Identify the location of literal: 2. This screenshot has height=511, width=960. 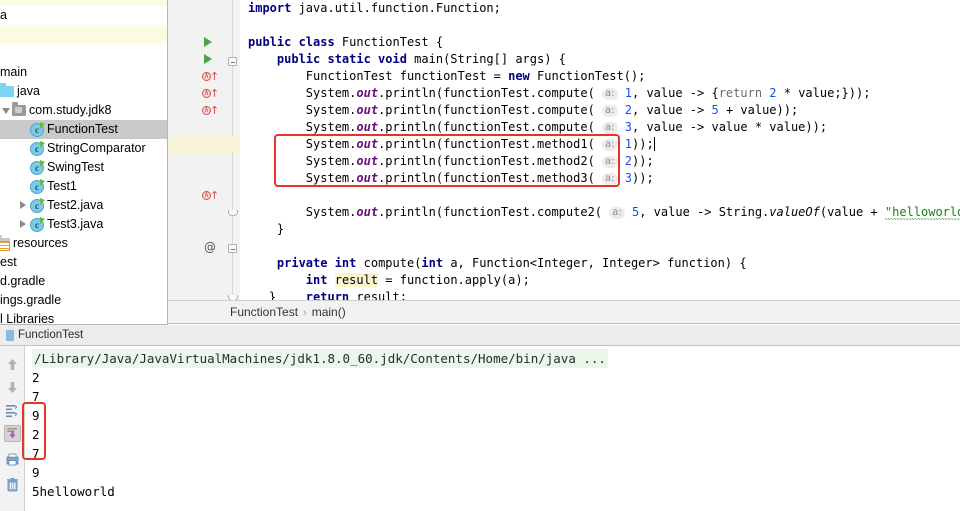
(628, 161).